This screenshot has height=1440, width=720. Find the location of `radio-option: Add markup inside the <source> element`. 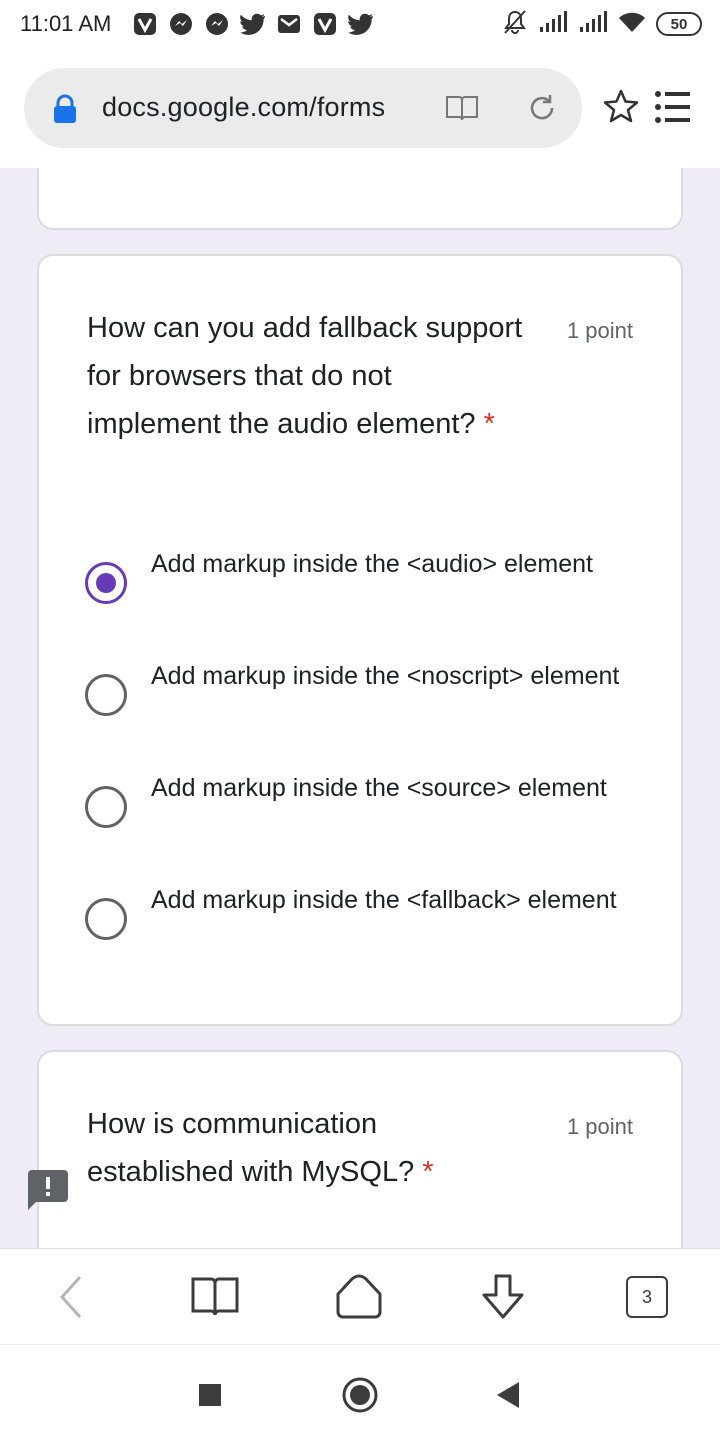

radio-option: Add markup inside the <source> element is located at coordinates (365, 813).